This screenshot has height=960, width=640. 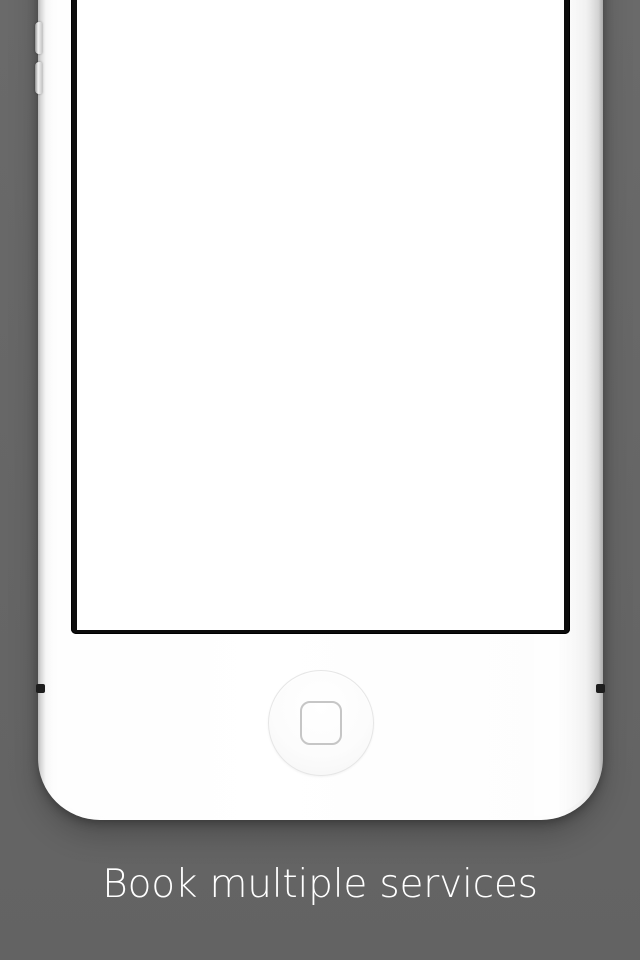 I want to click on volume-down-button, so click(x=38, y=78).